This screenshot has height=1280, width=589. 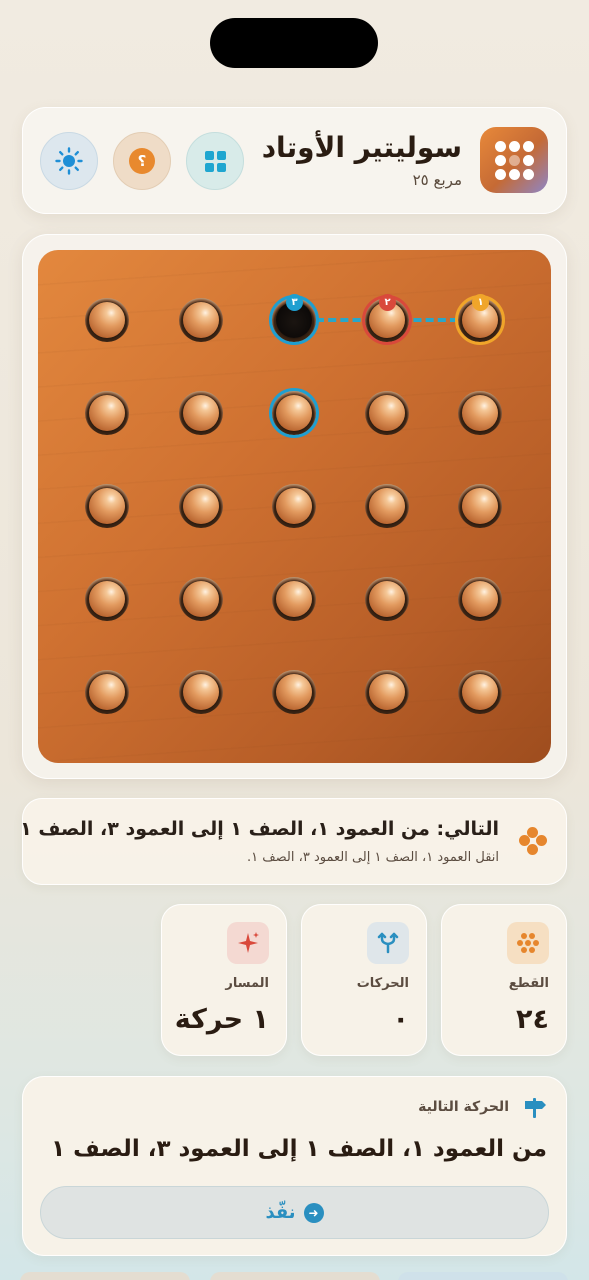 I want to click on board-select-button, so click(x=215, y=161).